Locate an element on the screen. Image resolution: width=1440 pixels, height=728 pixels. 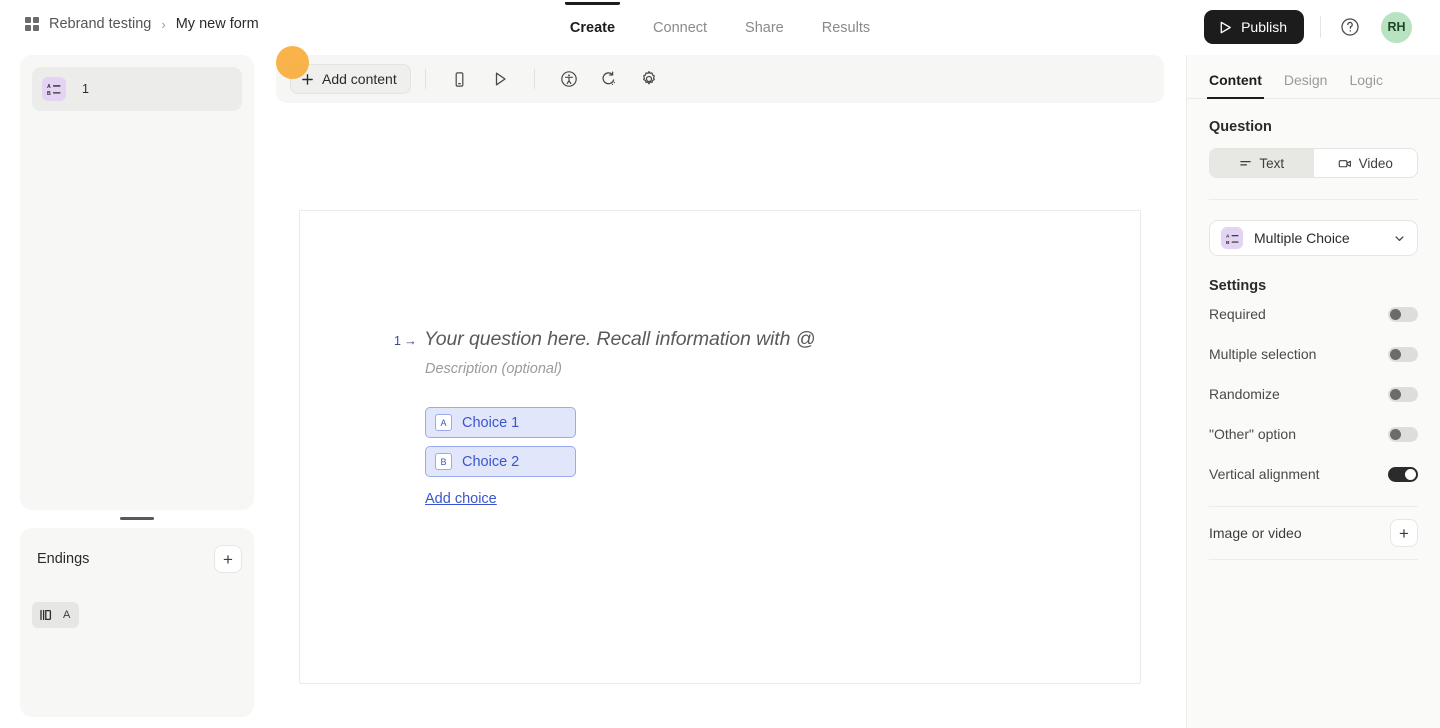
toggle-randomize is located at coordinates (1403, 394).